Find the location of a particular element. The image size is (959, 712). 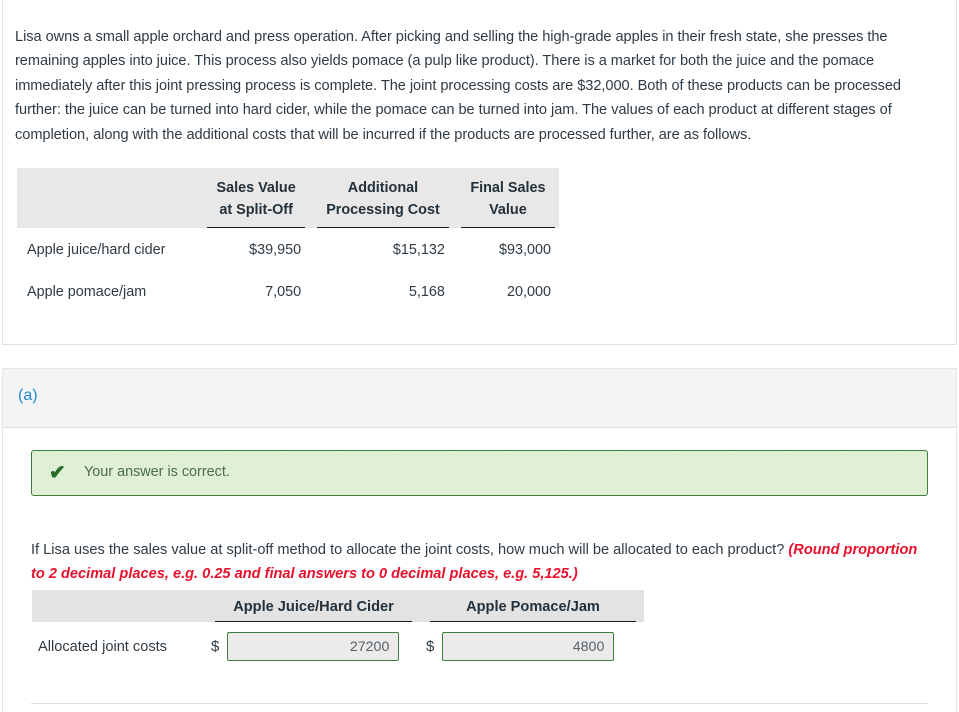

answer-header-apple-pomace-jam: Apple Pomace/Jam is located at coordinates (532, 606).